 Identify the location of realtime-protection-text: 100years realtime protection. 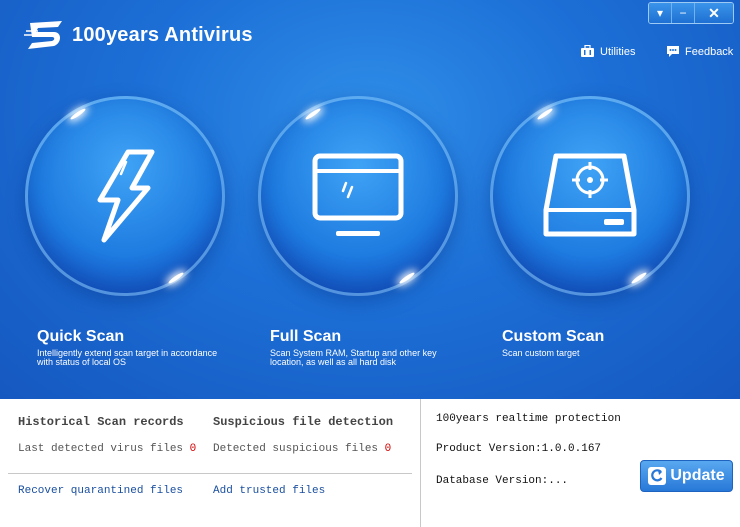
(528, 419).